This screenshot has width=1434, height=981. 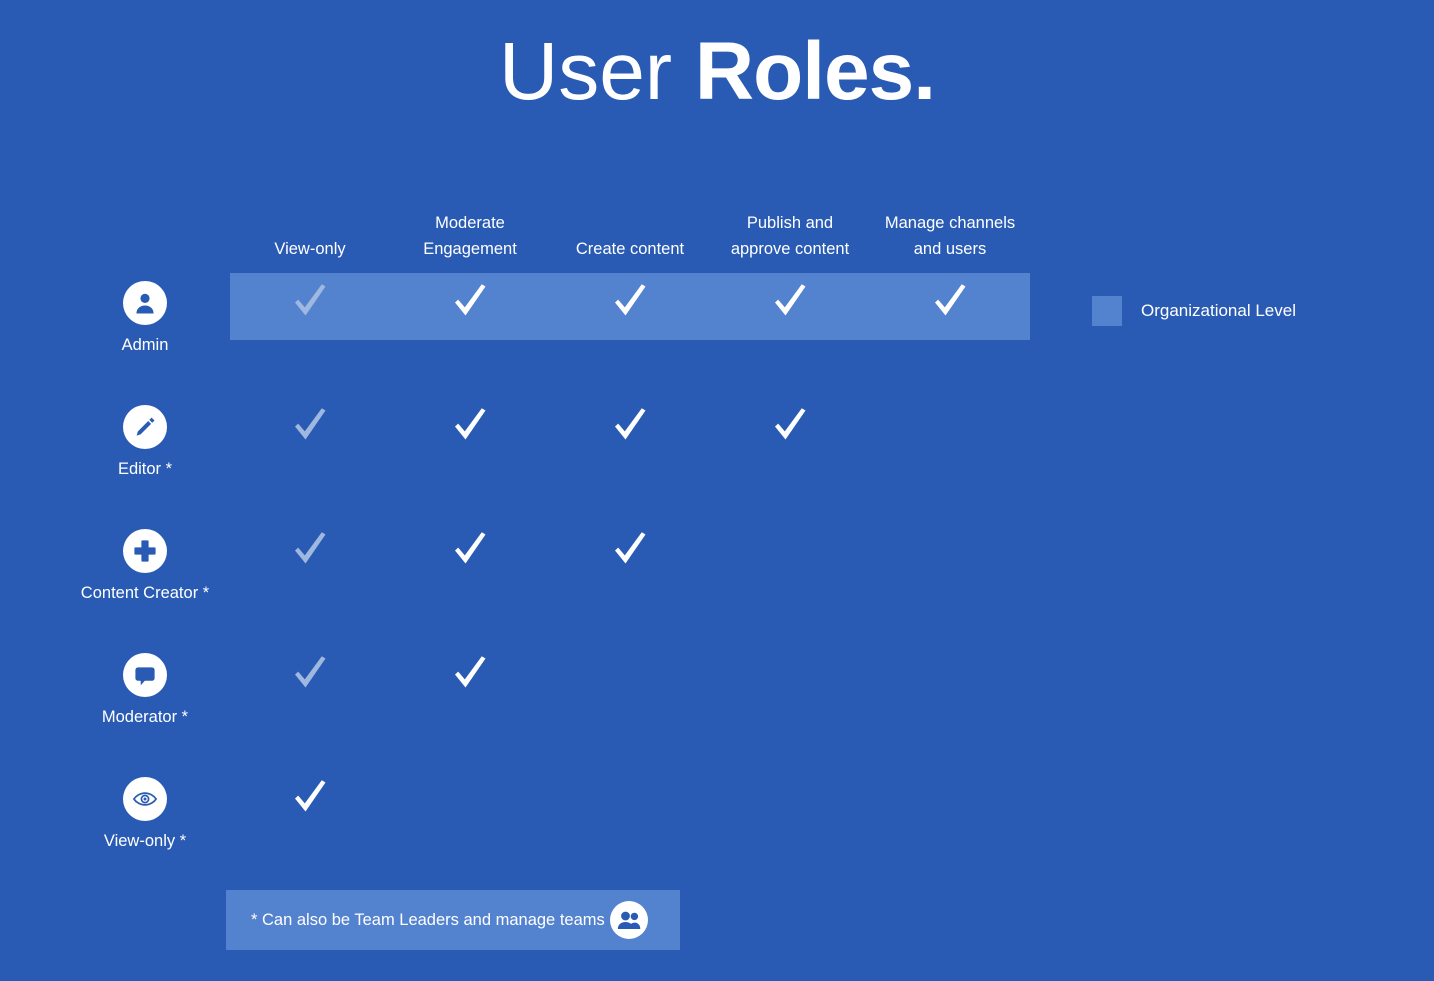 What do you see at coordinates (790, 236) in the screenshot?
I see `column-header-label: Publish and approve content` at bounding box center [790, 236].